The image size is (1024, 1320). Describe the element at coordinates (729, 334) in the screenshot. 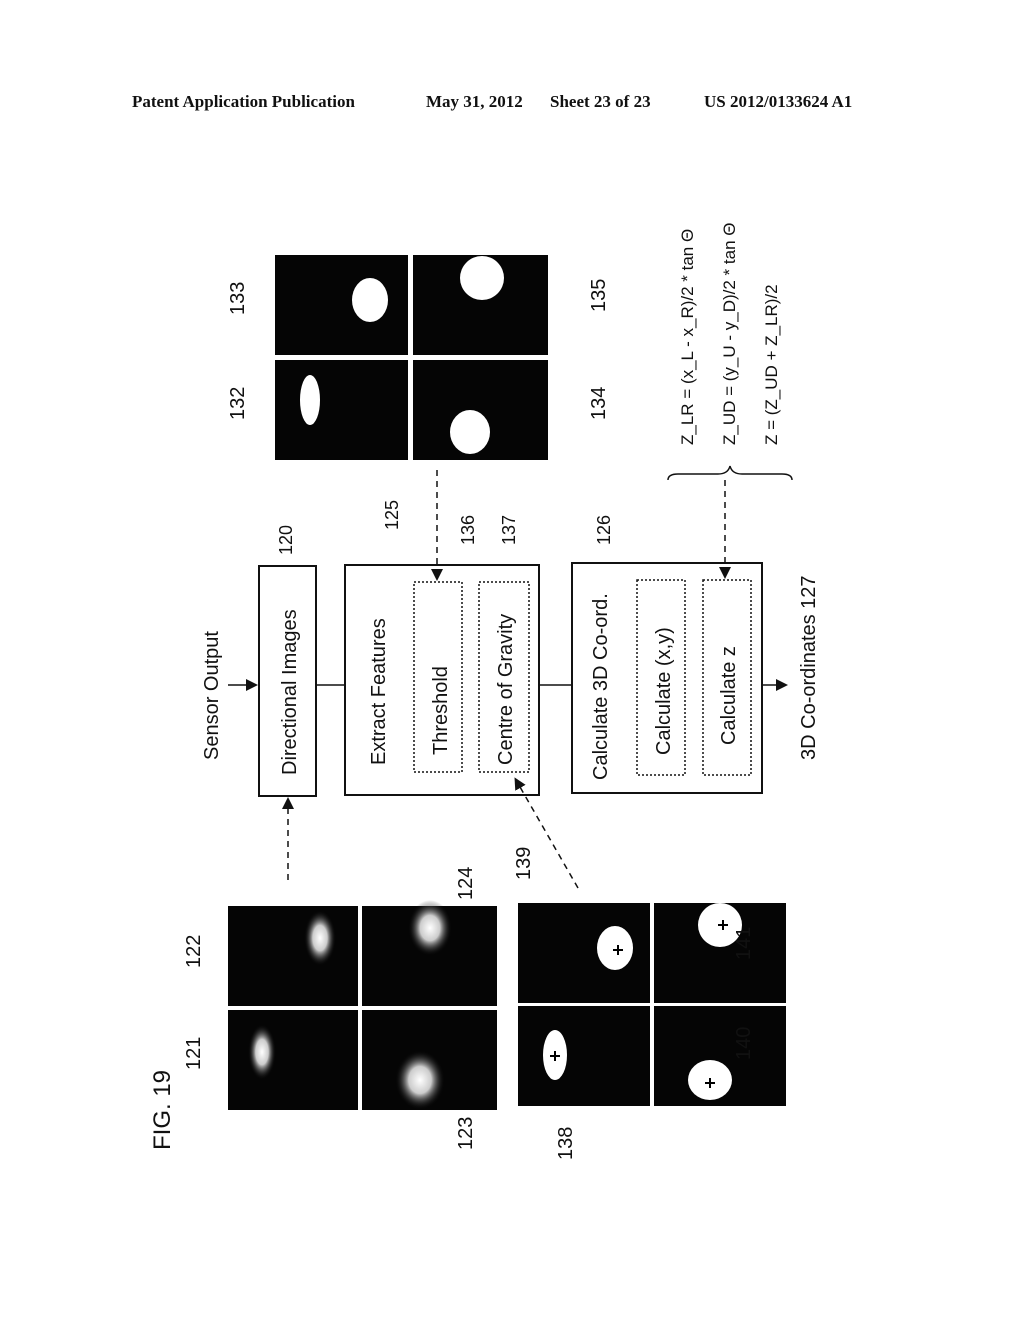

I see `equation-zud: Z_UD = (y_U - y_D)/2 * tan Θ` at that location.